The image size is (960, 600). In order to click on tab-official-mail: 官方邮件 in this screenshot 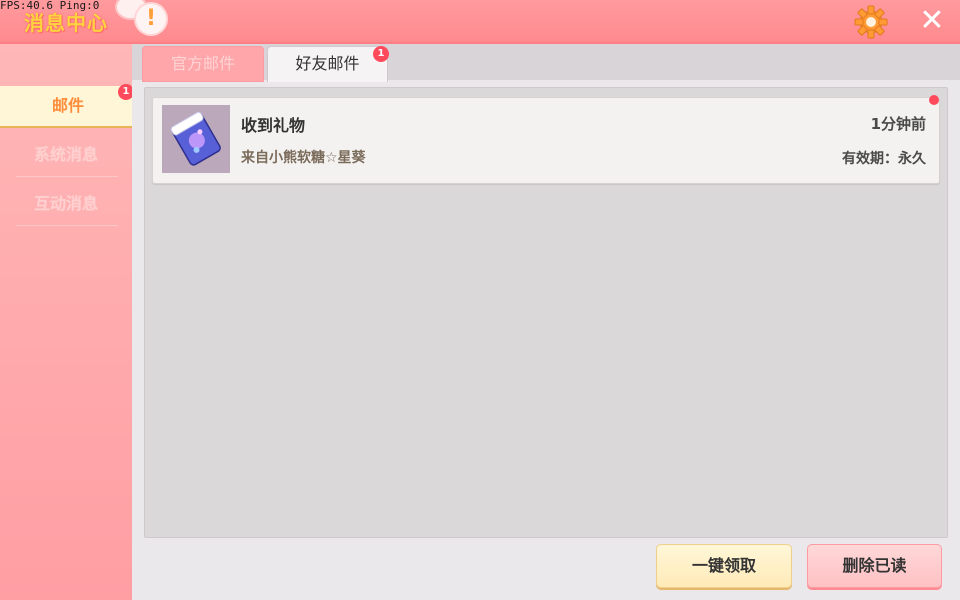, I will do `click(203, 64)`.